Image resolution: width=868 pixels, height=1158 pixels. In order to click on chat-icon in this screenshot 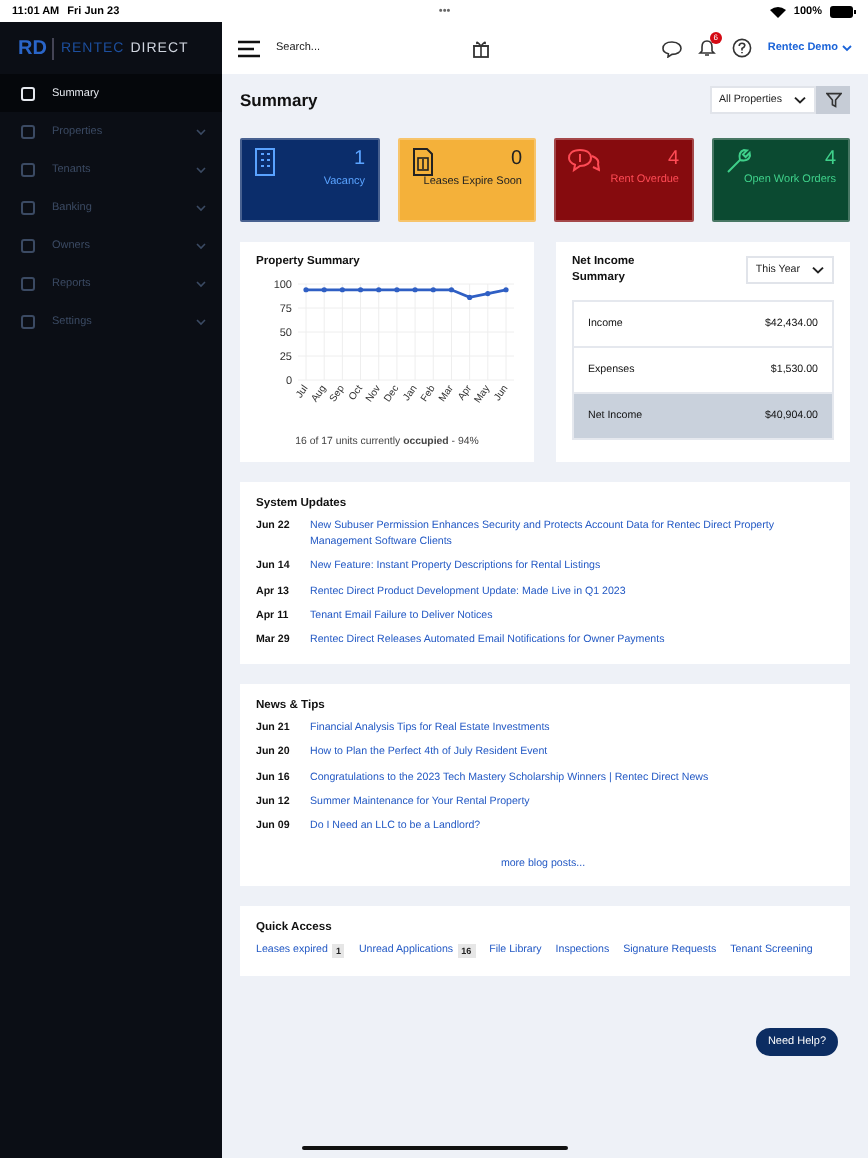, I will do `click(671, 48)`.